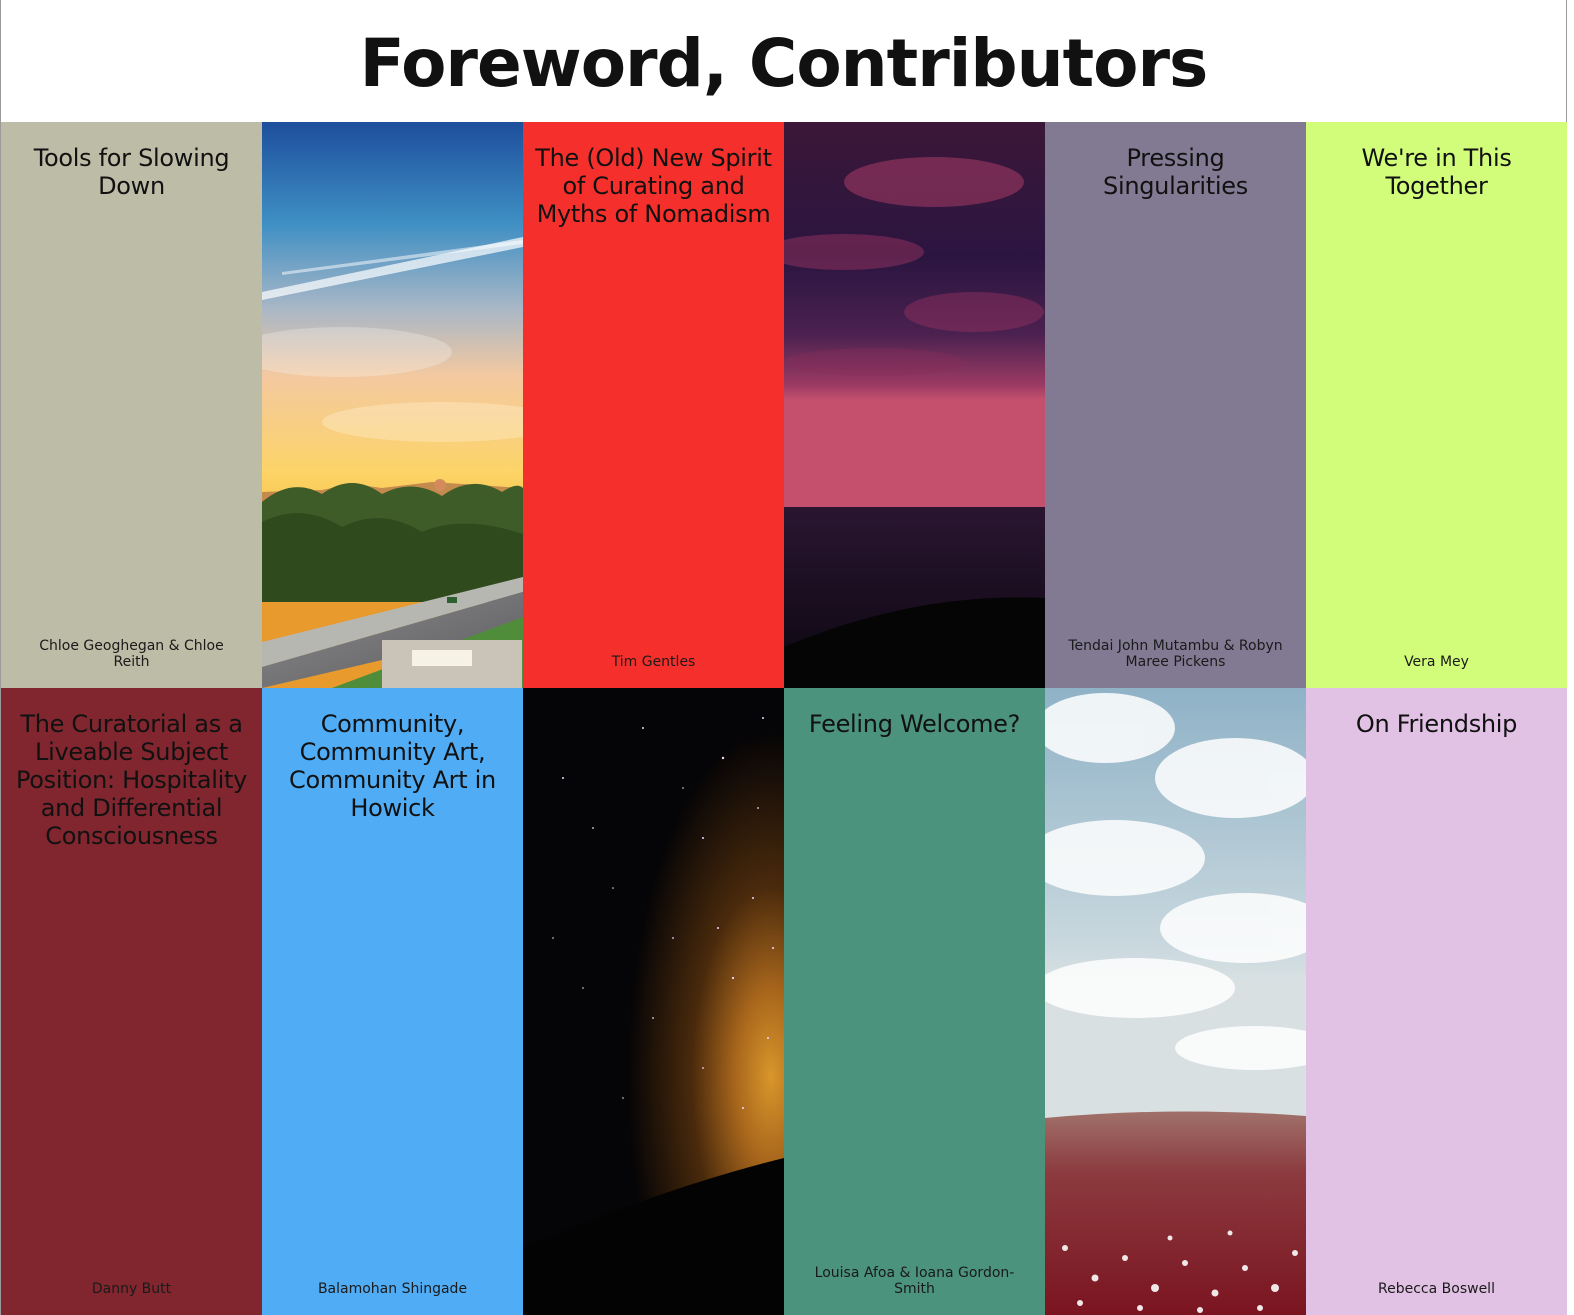  What do you see at coordinates (1436, 405) in the screenshot?
I see `tile-were-in-this-together: We're in This Together Vera Mey` at bounding box center [1436, 405].